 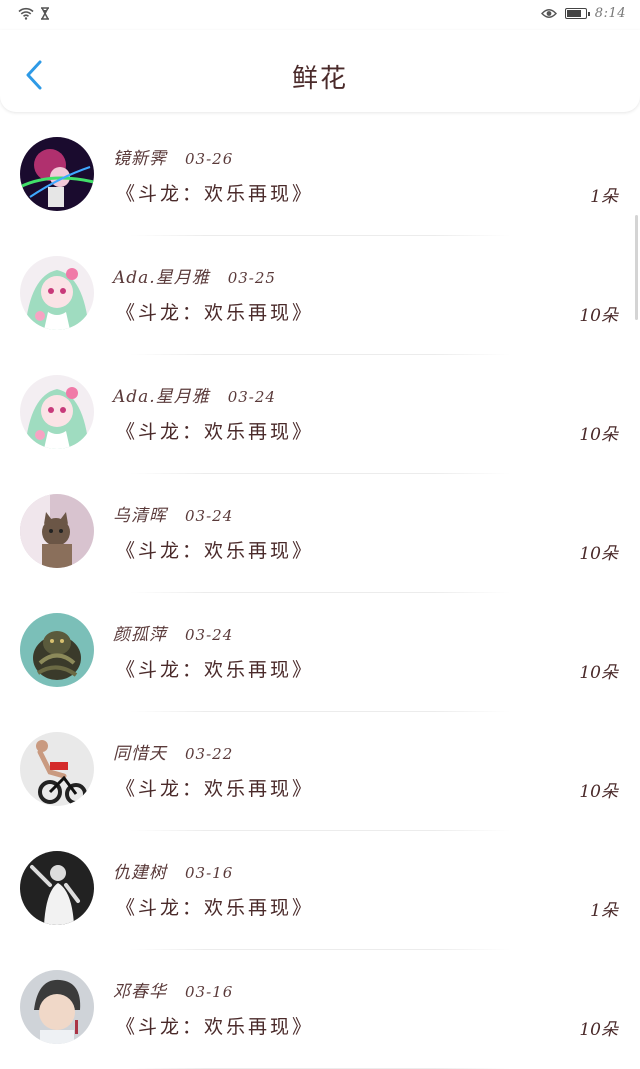 What do you see at coordinates (319, 79) in the screenshot?
I see `page-title: 鲜花` at bounding box center [319, 79].